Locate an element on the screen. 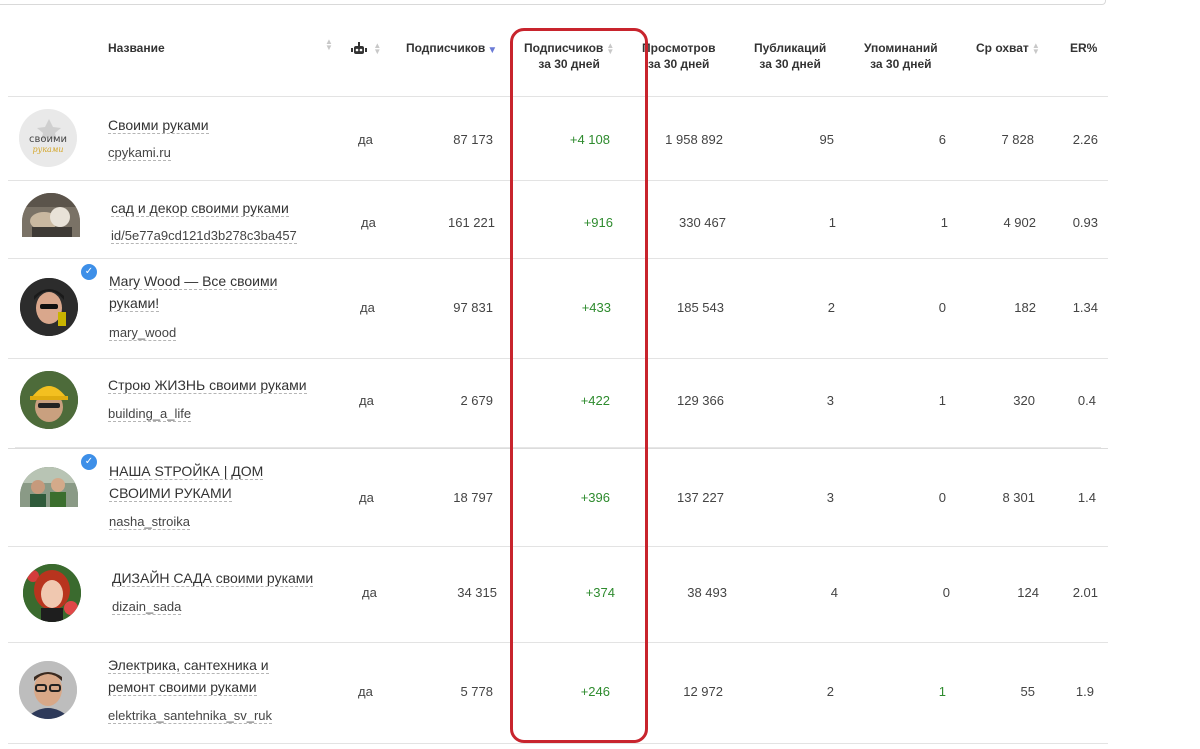 This screenshot has width=1200, height=749. channel-handle: id/5e77a9cd121d3b278c3ba457 is located at coordinates (204, 236).